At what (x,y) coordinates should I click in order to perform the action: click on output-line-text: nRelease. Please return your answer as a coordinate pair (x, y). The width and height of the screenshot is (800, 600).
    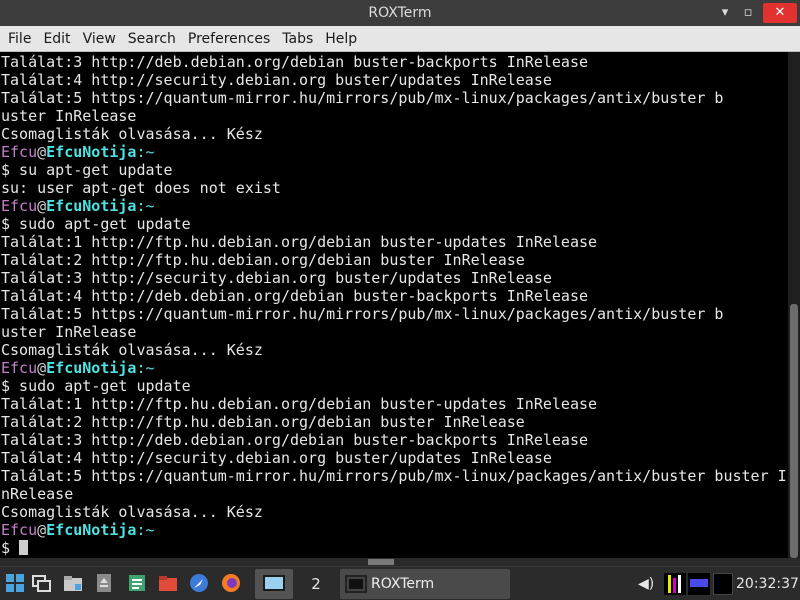
    Looking at the image, I should click on (37, 494).